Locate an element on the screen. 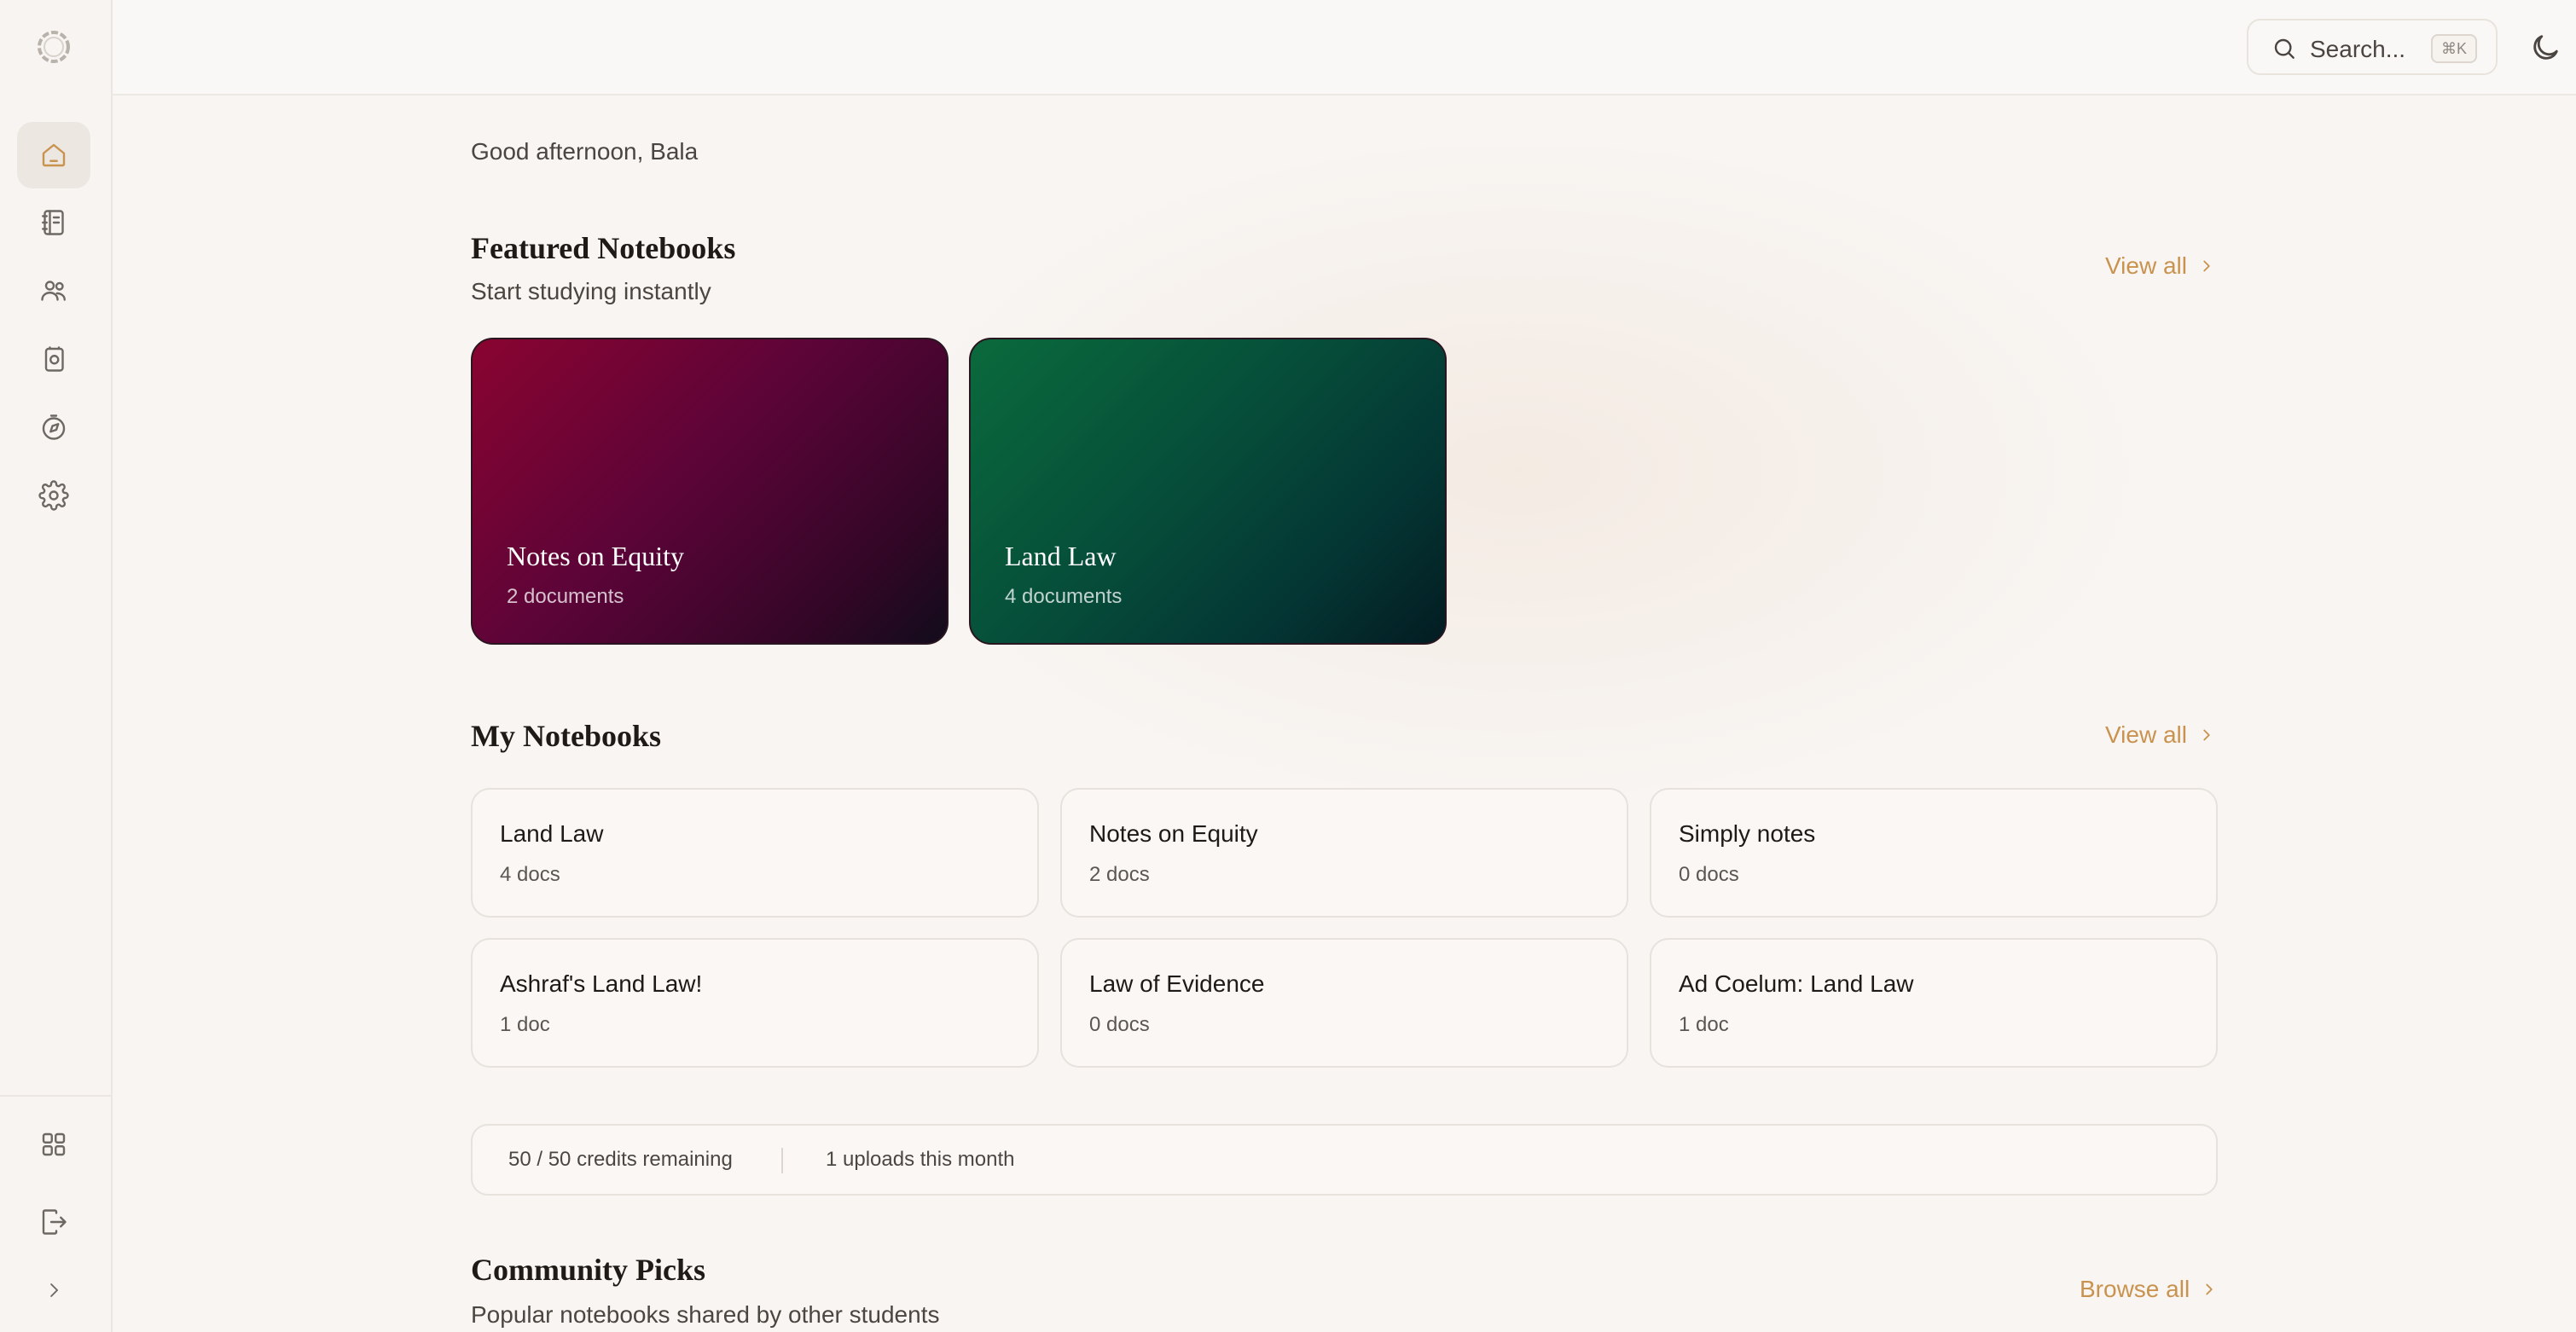 This screenshot has width=2576, height=1332. featured-subtitle: Start studying instantly is located at coordinates (591, 291).